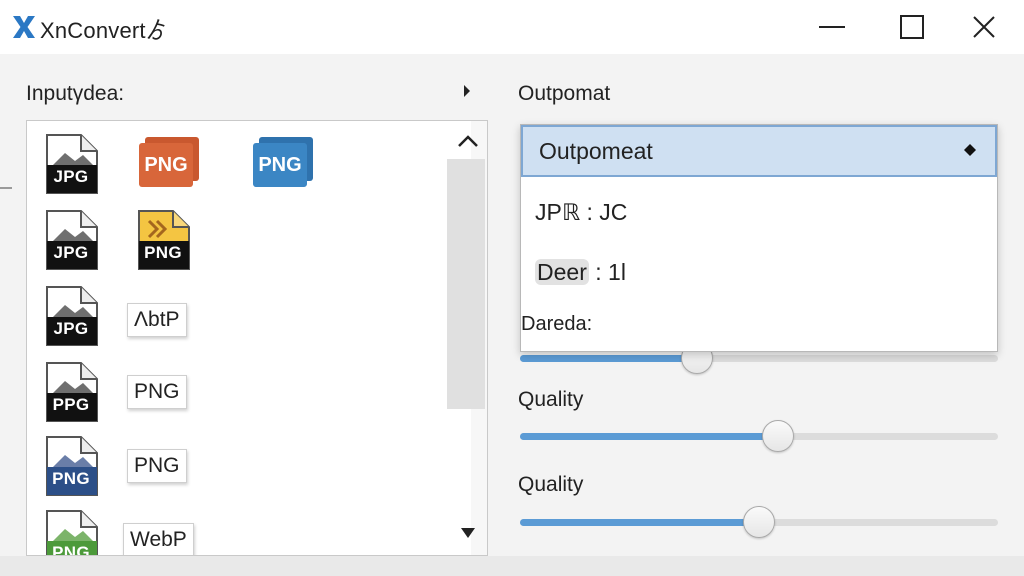 Image resolution: width=1024 pixels, height=576 pixels. What do you see at coordinates (759, 151) in the screenshot?
I see `dropdown-selected: Outpomeat` at bounding box center [759, 151].